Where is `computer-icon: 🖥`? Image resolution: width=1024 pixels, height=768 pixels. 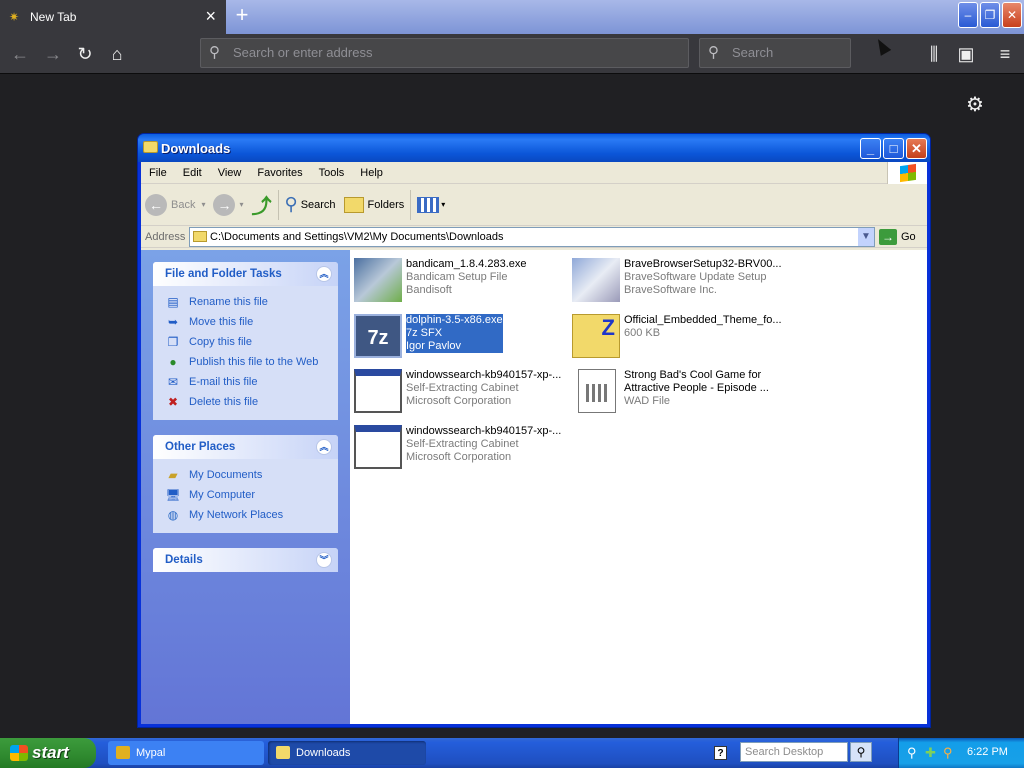
computer-icon: 🖥 is located at coordinates (173, 495).